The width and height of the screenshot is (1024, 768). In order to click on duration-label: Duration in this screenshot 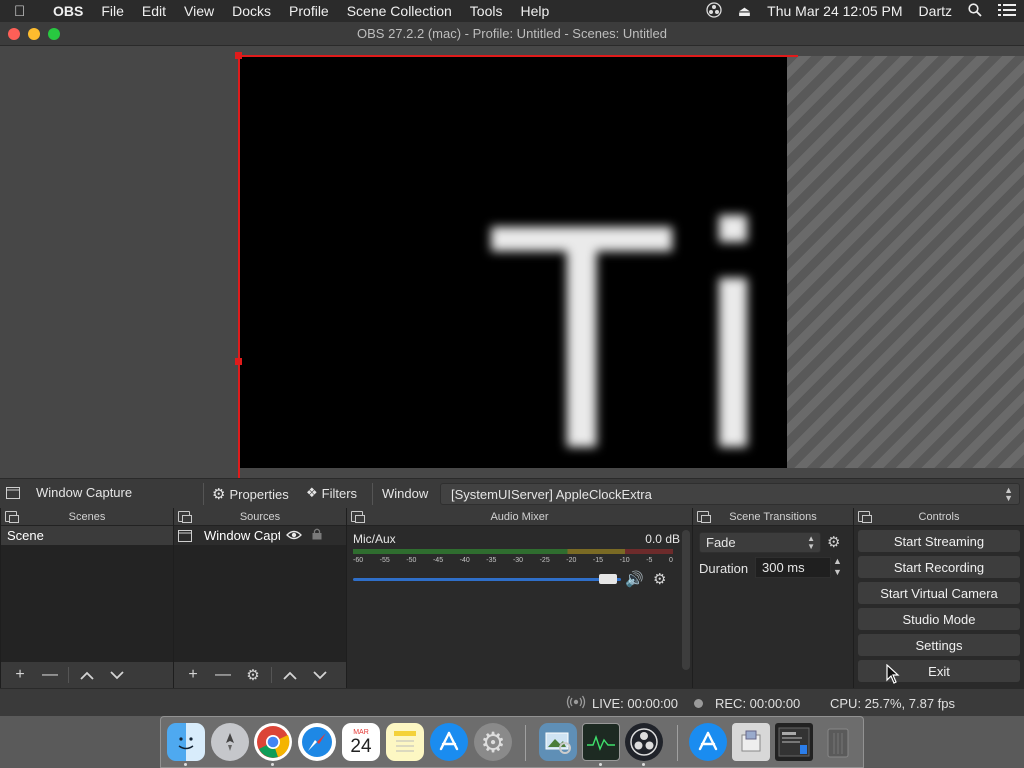, I will do `click(724, 568)`.